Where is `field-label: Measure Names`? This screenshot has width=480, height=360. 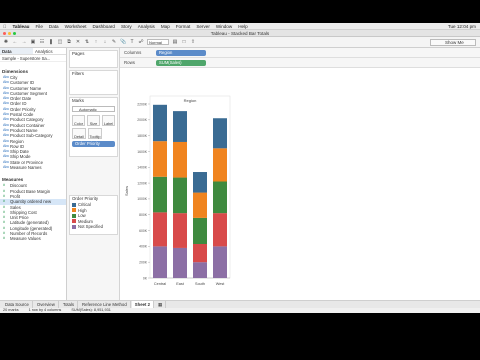 field-label: Measure Names is located at coordinates (26, 168).